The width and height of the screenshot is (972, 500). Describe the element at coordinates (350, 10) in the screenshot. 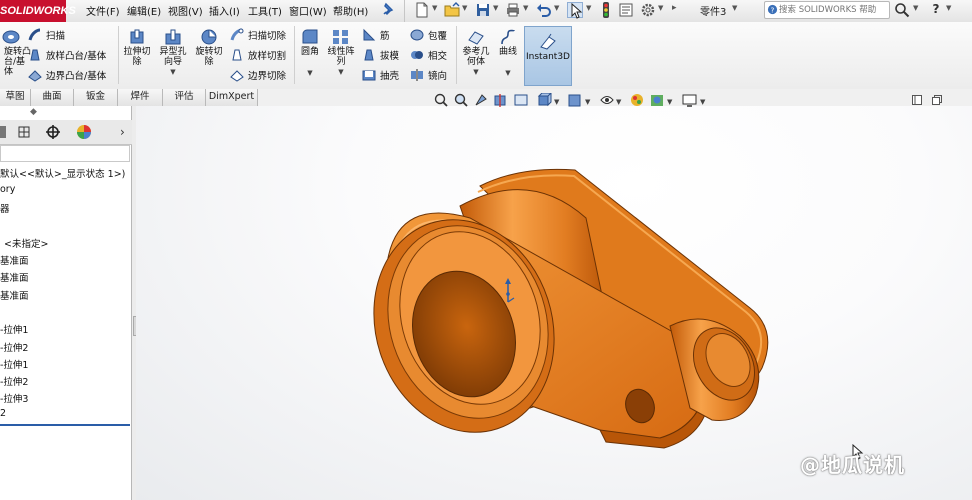

I see `menu-help: 帮助(H)` at that location.